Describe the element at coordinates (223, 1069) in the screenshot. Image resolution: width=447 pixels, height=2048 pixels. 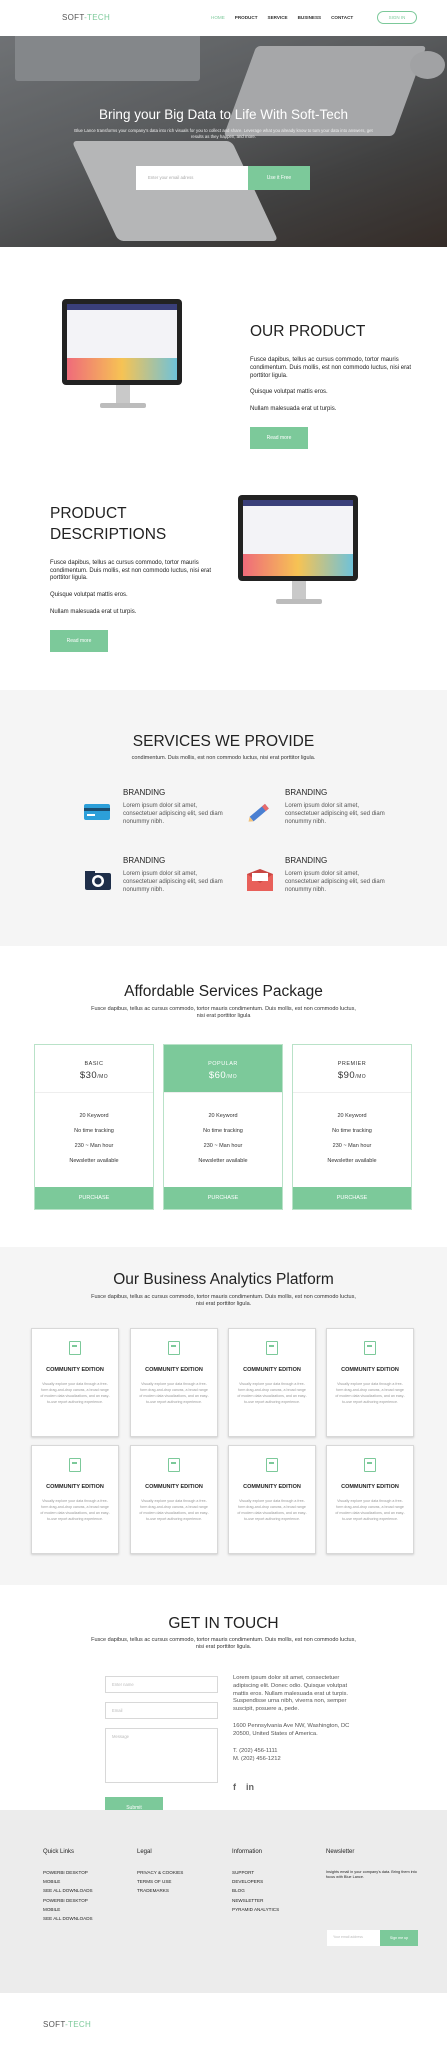
I see `plan-header: POPULAR $60/MO` at that location.